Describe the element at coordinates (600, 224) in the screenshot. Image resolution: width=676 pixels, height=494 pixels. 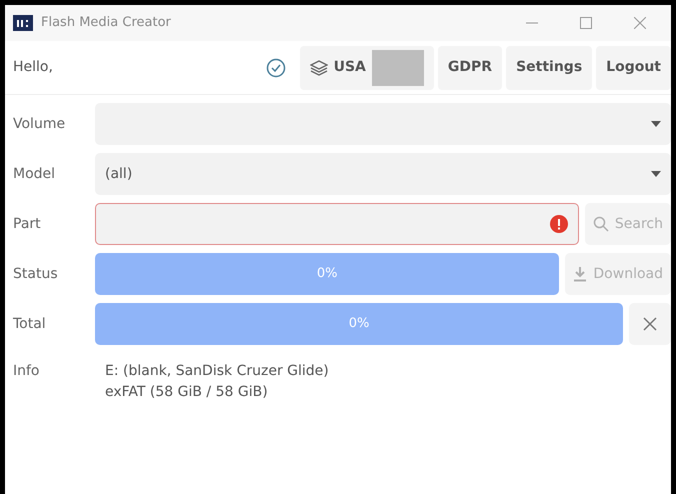
I see `search-icon` at that location.